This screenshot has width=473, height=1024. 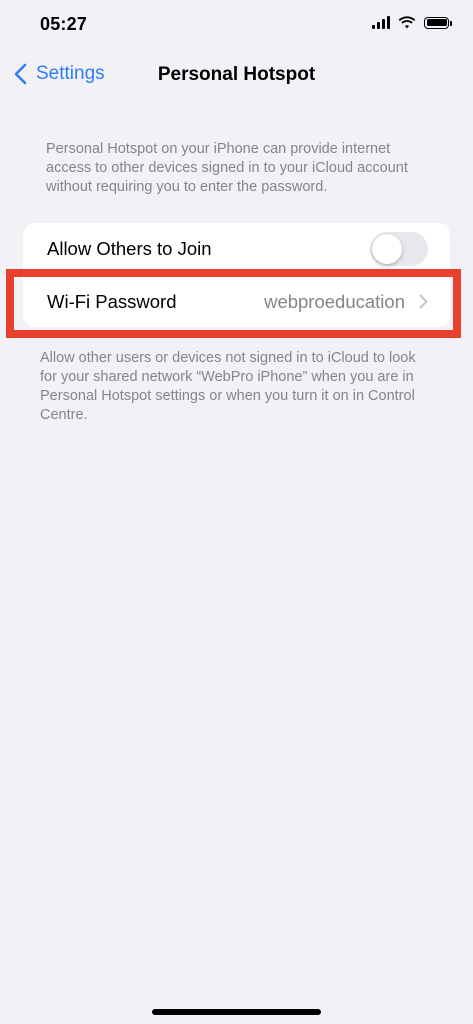 What do you see at coordinates (381, 22) in the screenshot?
I see `signal-icon` at bounding box center [381, 22].